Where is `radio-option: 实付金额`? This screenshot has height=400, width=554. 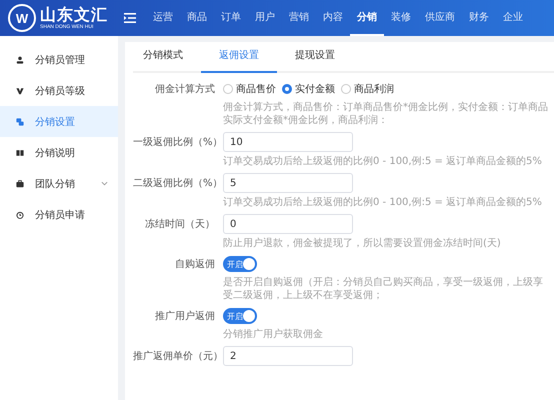 radio-option: 实付金额 is located at coordinates (308, 89).